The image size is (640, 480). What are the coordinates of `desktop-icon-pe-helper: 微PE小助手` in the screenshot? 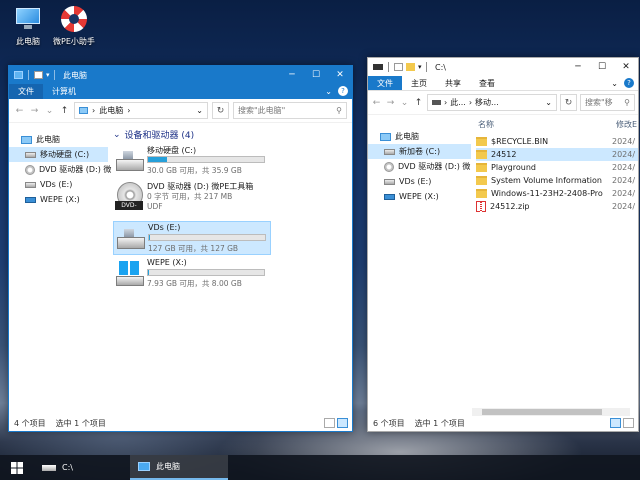 It's located at (74, 26).